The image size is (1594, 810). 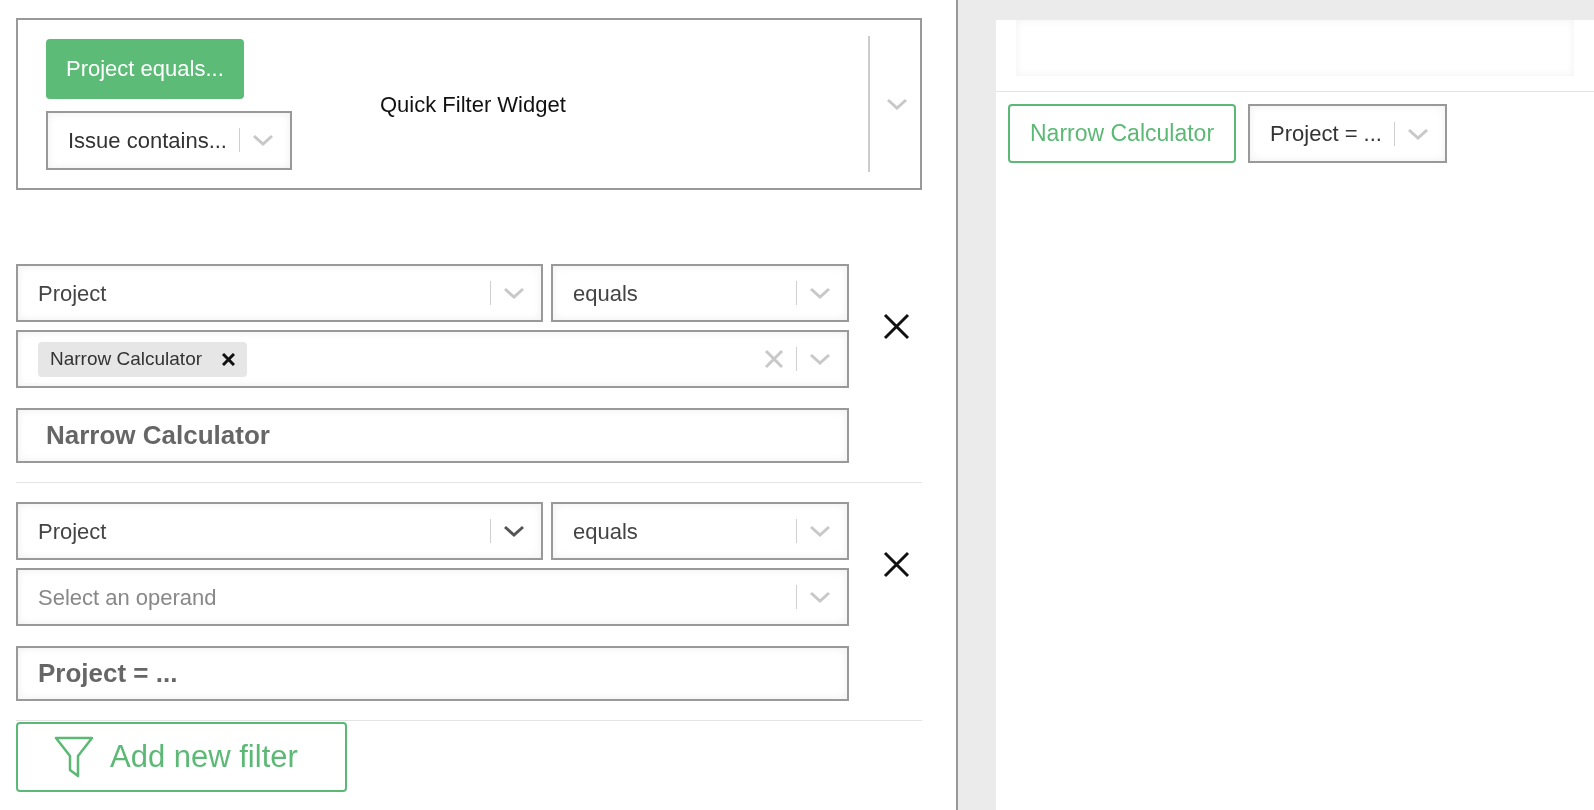 I want to click on widget-title: Quick Filter Widget, so click(x=473, y=104).